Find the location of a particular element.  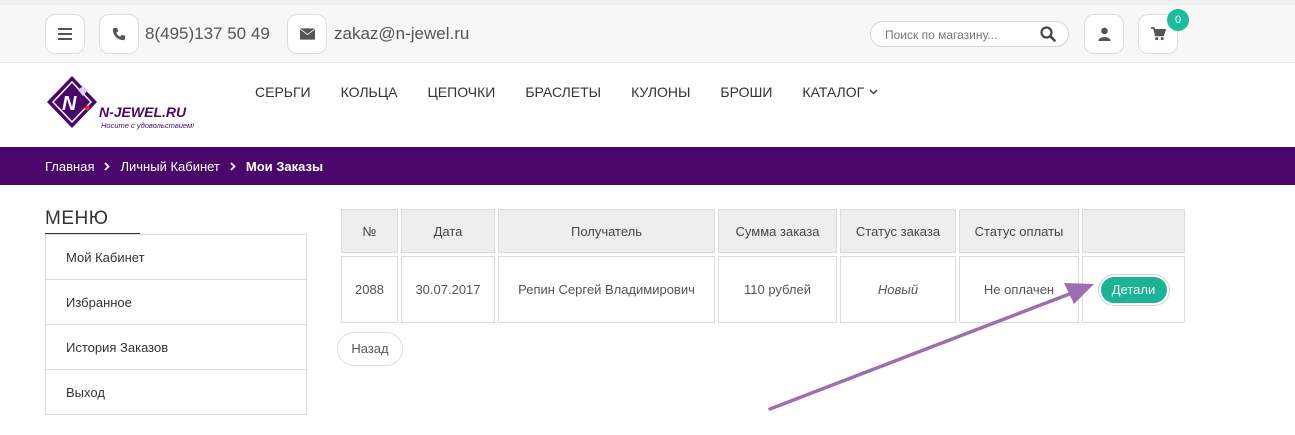

site-logo: N N-JEWEL.RU Носите с удовольствием! is located at coordinates (130, 105).